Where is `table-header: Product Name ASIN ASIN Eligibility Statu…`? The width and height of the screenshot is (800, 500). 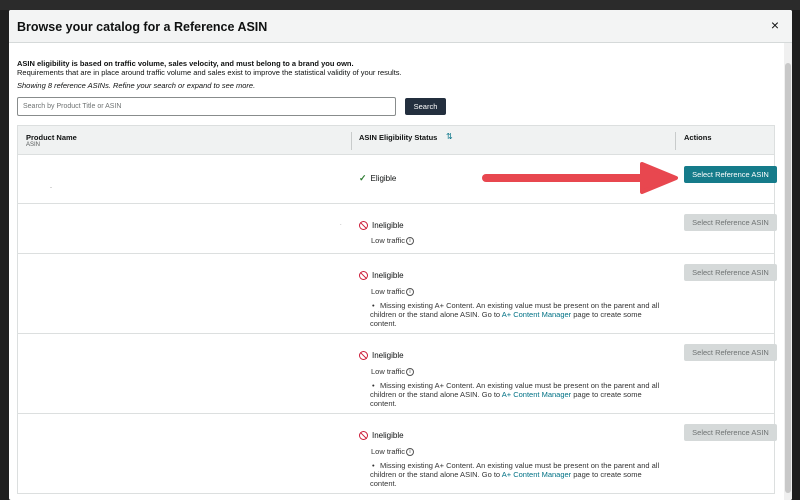 table-header: Product Name ASIN ASIN Eligibility Statu… is located at coordinates (396, 140).